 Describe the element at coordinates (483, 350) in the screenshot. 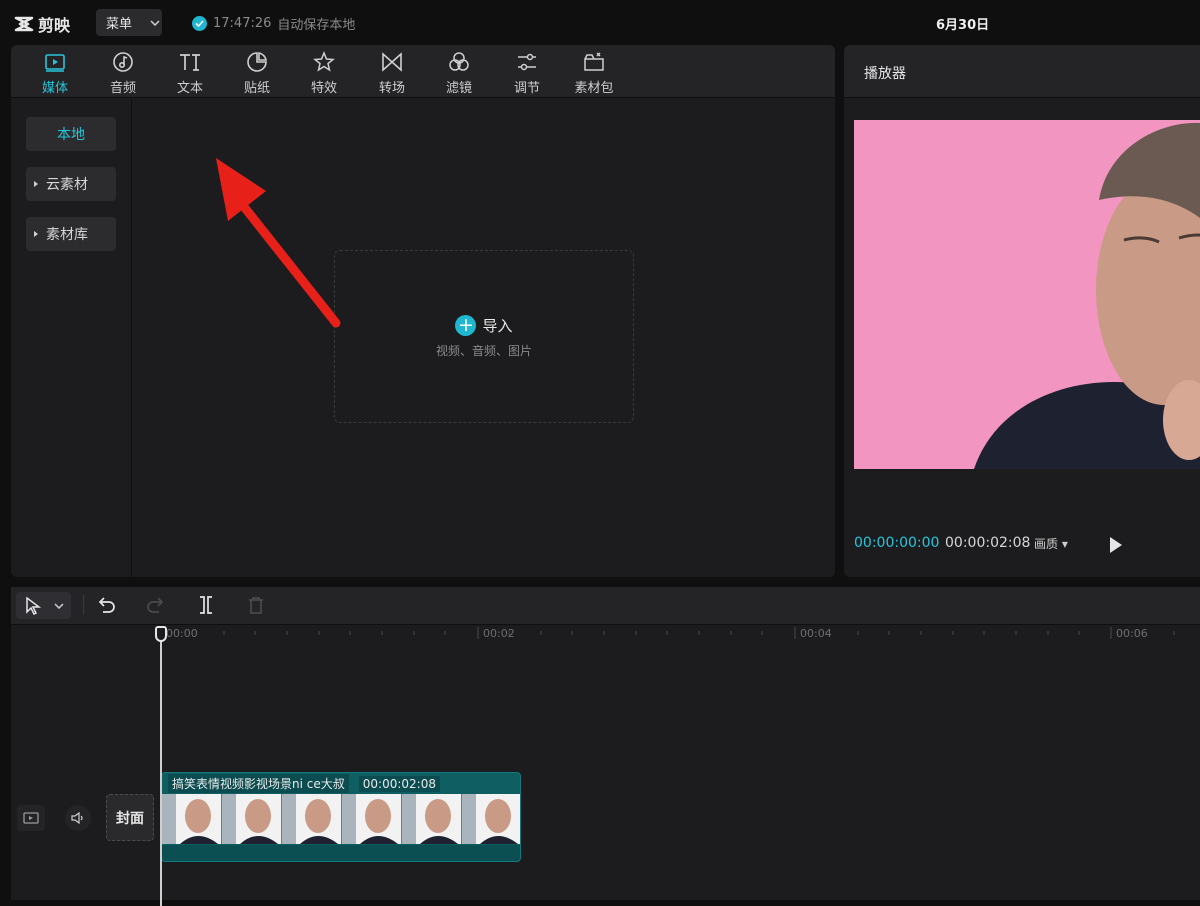

I see `import-hint: 视频、音频、图片` at that location.